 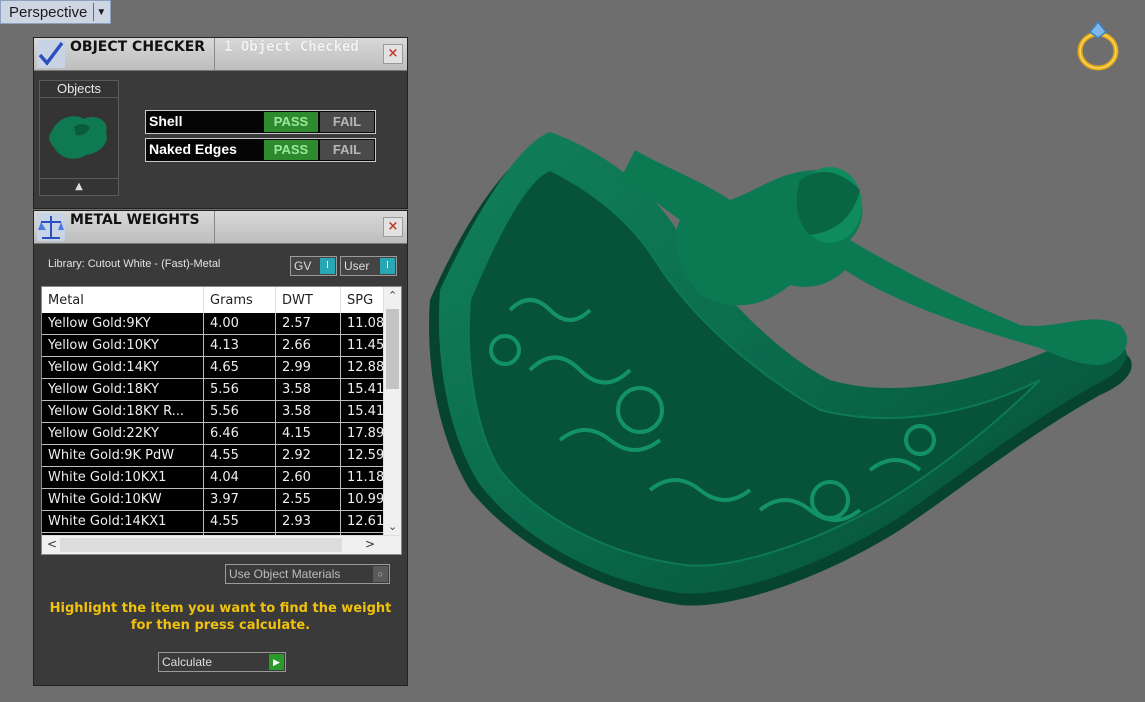 What do you see at coordinates (123, 324) in the screenshot?
I see `cell-metal: Yellow Gold:9KY` at bounding box center [123, 324].